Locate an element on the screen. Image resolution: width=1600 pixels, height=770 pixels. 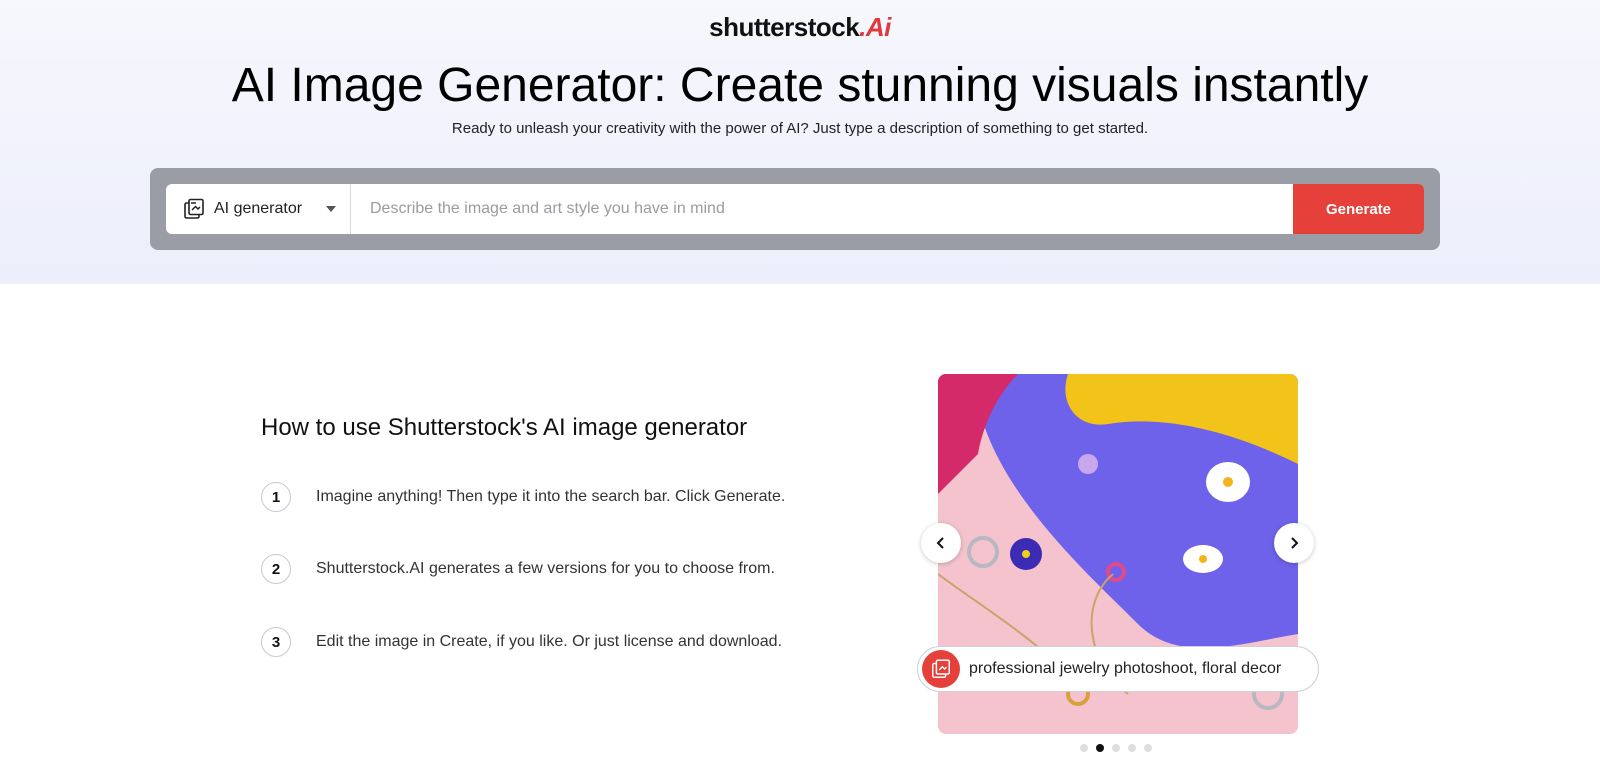
step-number: 1 is located at coordinates (276, 497).